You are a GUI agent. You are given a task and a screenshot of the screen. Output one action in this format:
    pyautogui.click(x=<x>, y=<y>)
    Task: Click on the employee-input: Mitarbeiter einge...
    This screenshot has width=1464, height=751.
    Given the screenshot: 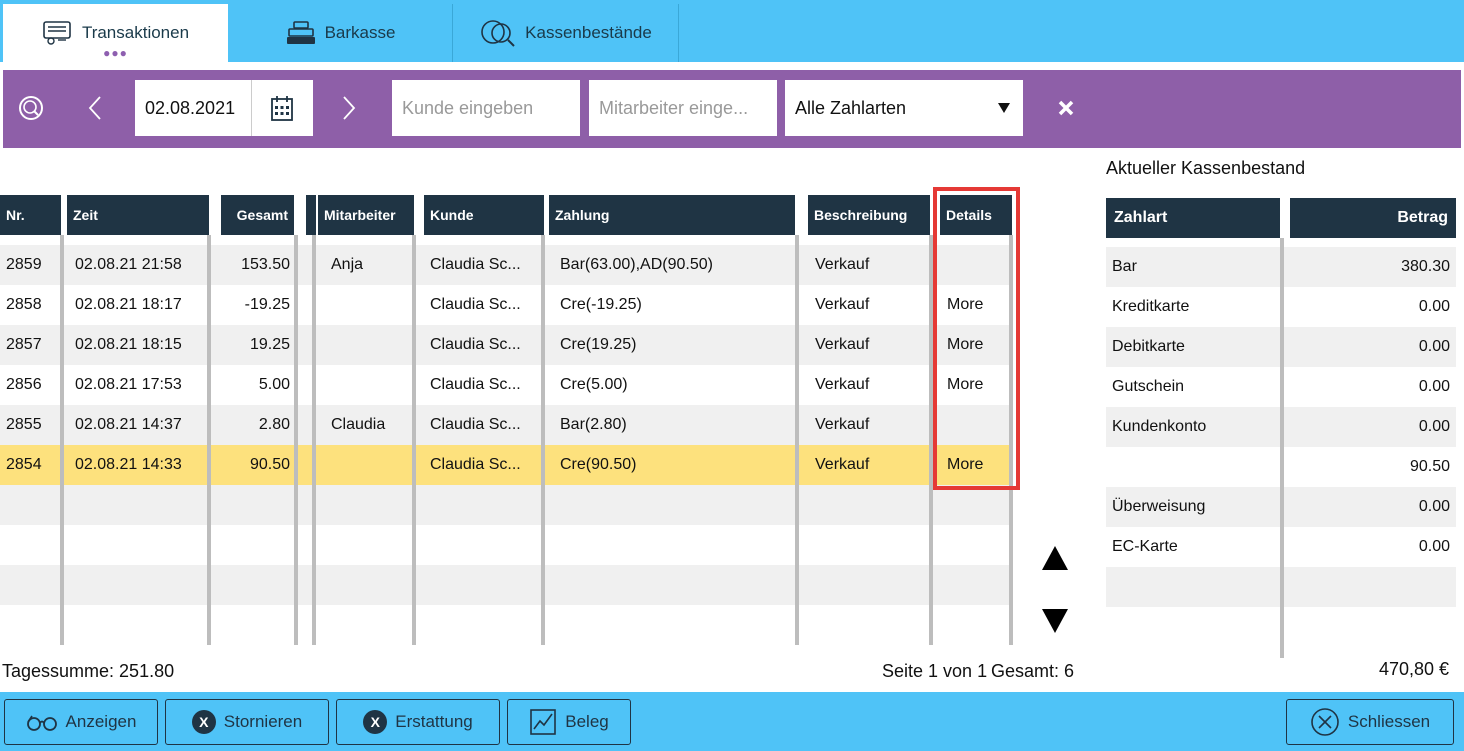 What is the action you would take?
    pyautogui.click(x=683, y=108)
    